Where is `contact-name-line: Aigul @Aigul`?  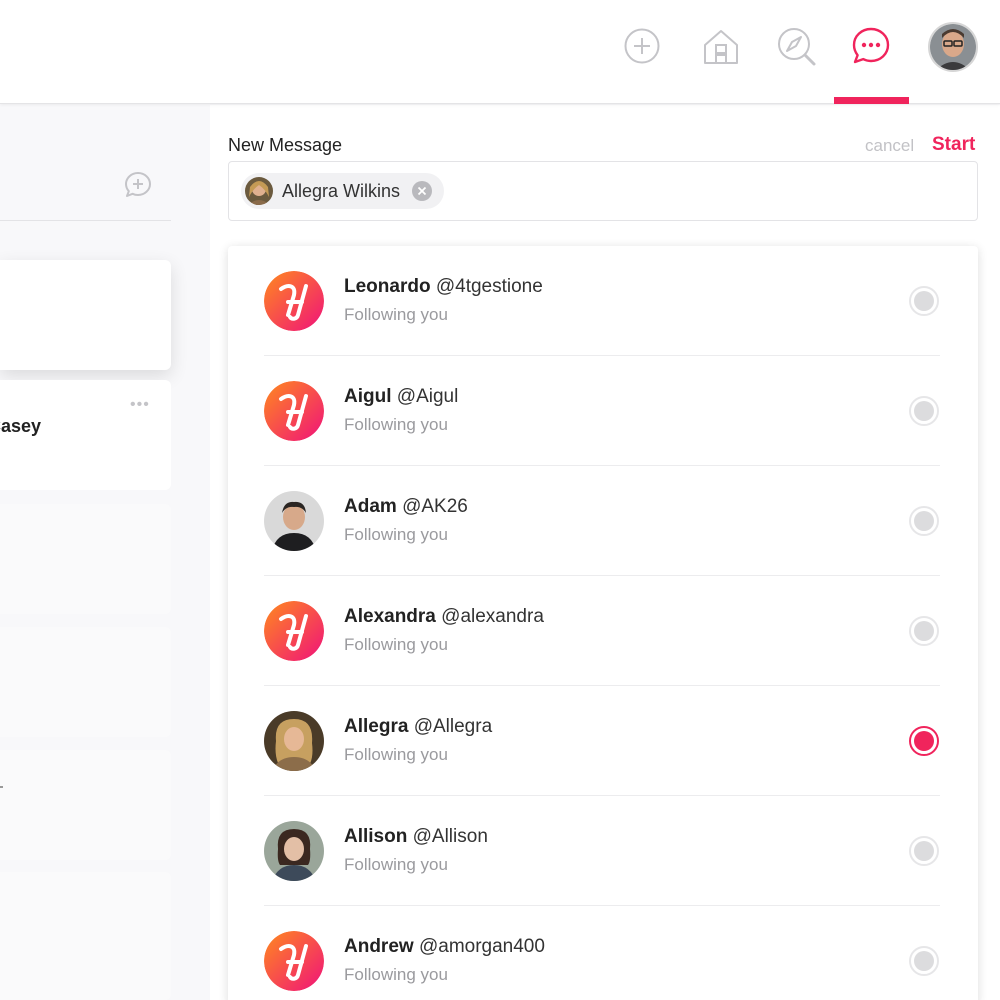 contact-name-line: Aigul @Aigul is located at coordinates (401, 397).